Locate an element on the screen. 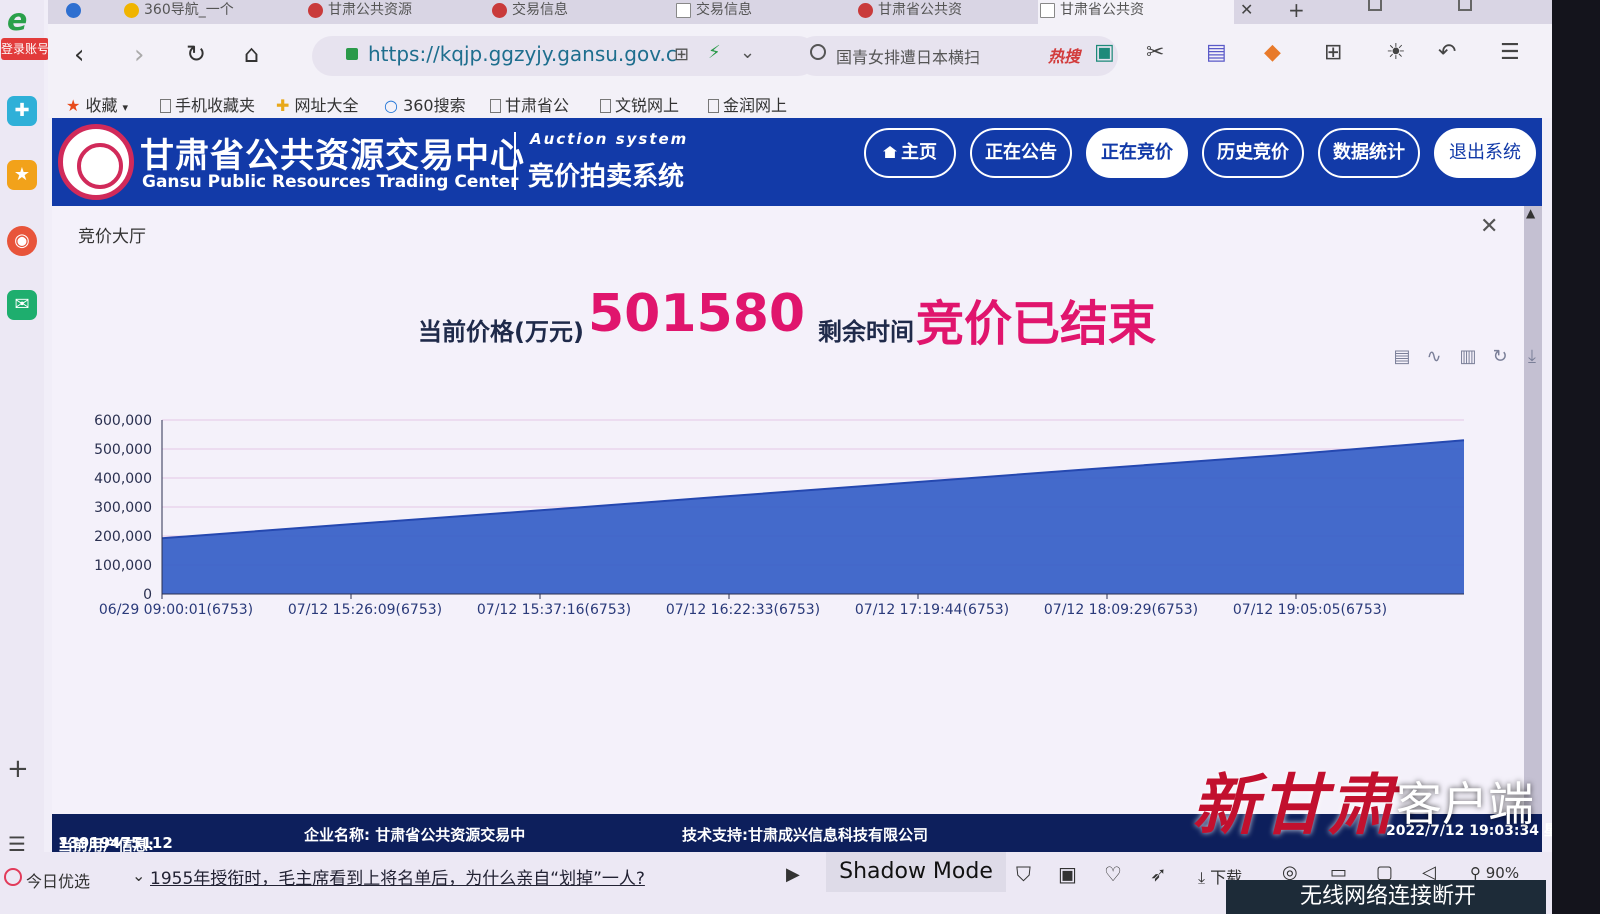 The image size is (1600, 914). bar-chart-icon: ▥ is located at coordinates (1468, 357).